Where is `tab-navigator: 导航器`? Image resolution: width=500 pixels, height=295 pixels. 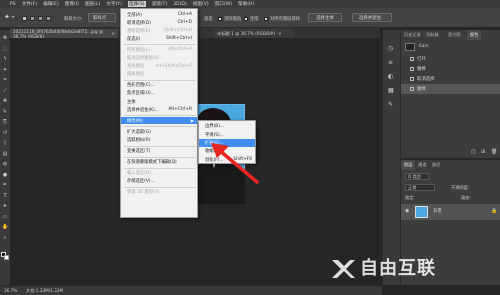 tab-navigator: 导航器 is located at coordinates (432, 35).